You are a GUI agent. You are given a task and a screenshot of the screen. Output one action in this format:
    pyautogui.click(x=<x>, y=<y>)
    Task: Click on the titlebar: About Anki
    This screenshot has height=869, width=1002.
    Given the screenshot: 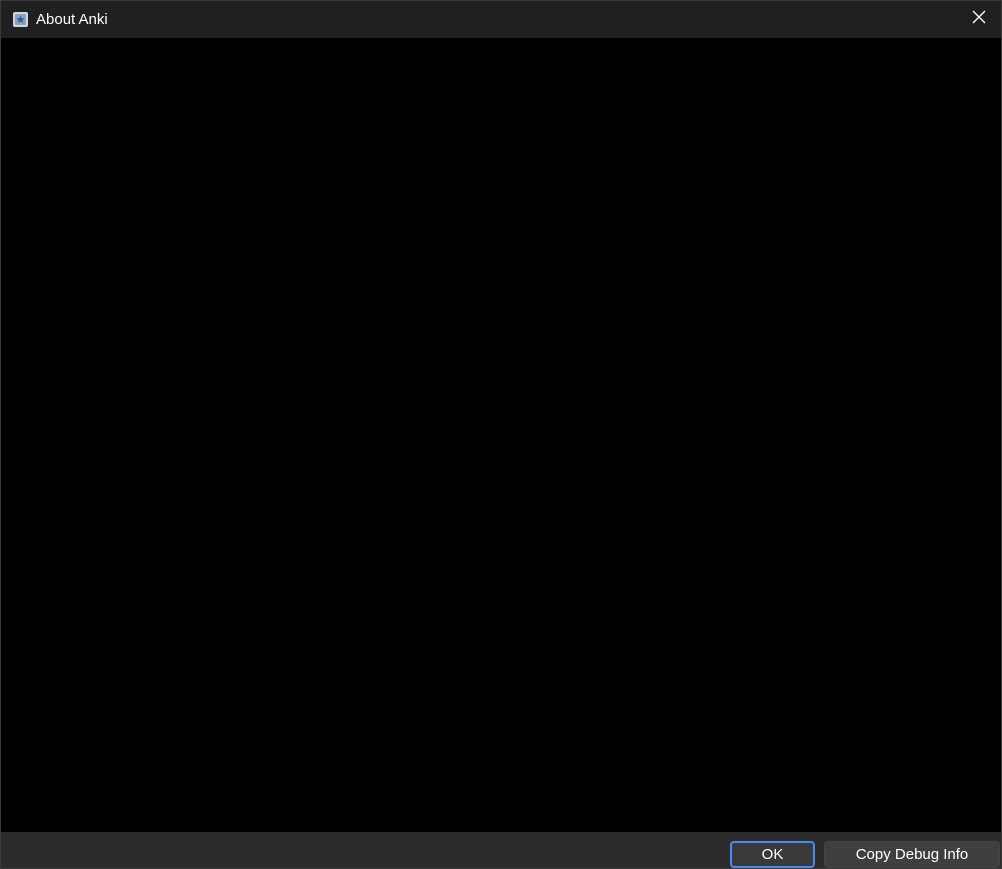 What is the action you would take?
    pyautogui.click(x=501, y=19)
    